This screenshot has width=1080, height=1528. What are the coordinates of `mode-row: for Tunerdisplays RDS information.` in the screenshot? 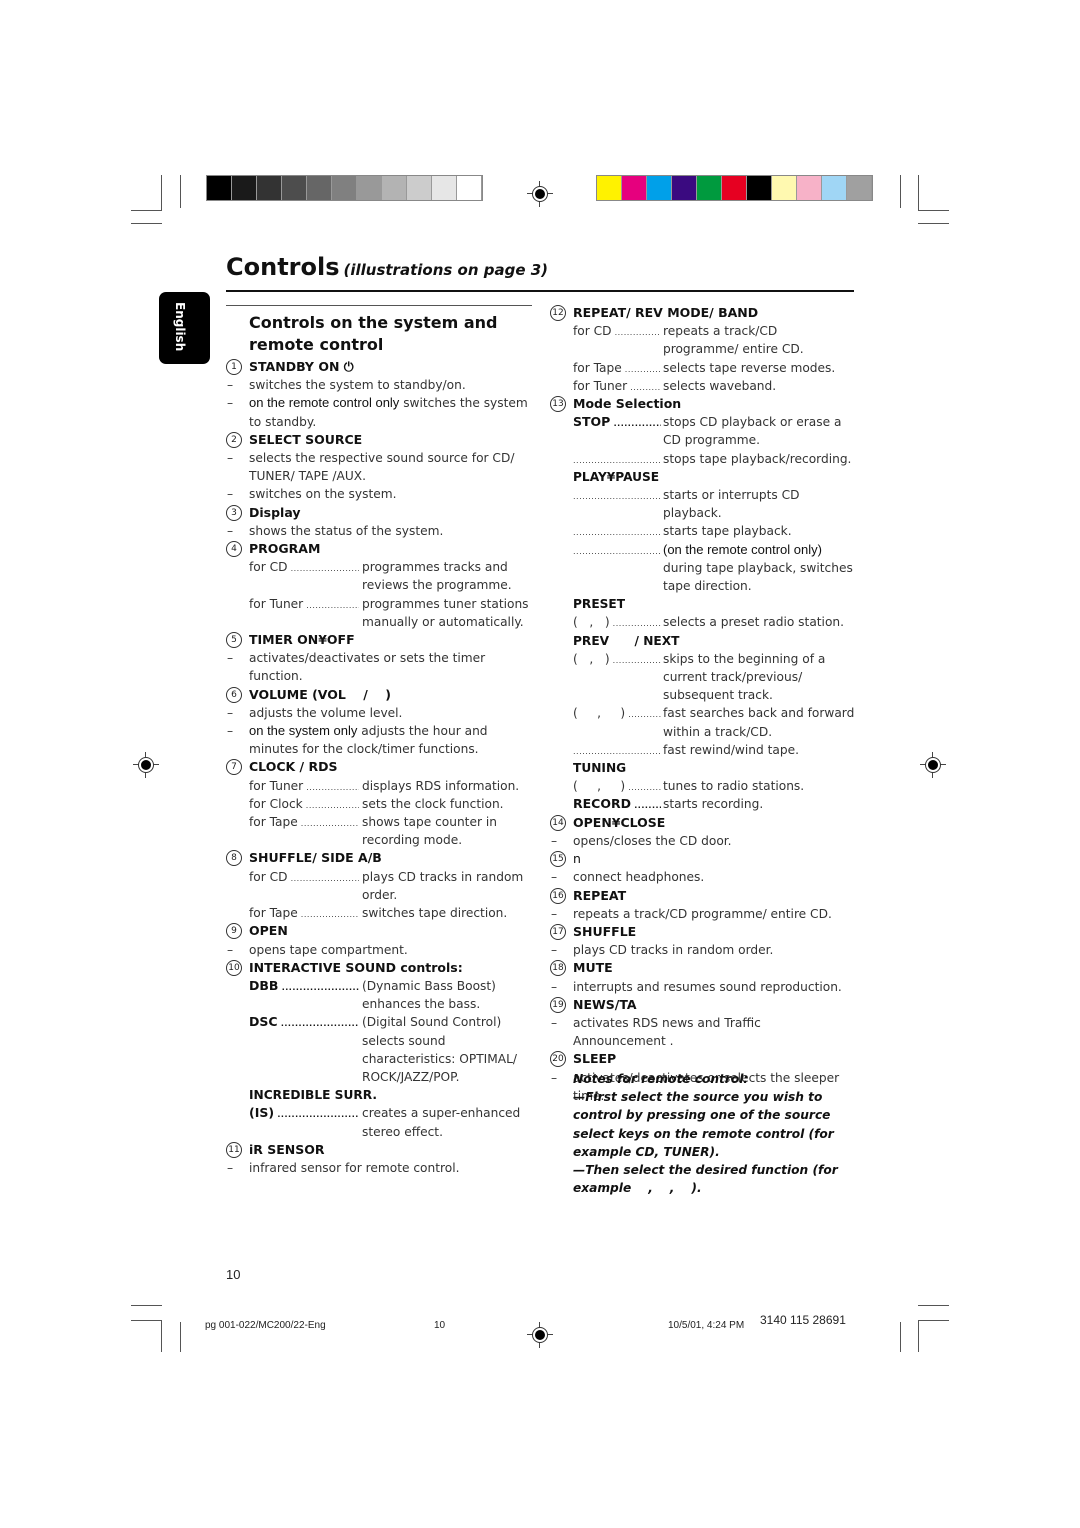 It's located at (390, 786).